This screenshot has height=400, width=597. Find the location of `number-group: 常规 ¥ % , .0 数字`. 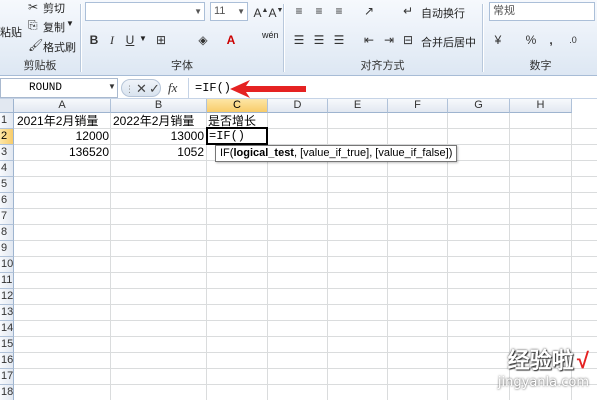

number-group: 常规 ¥ % , .0 数字 is located at coordinates (540, 37).